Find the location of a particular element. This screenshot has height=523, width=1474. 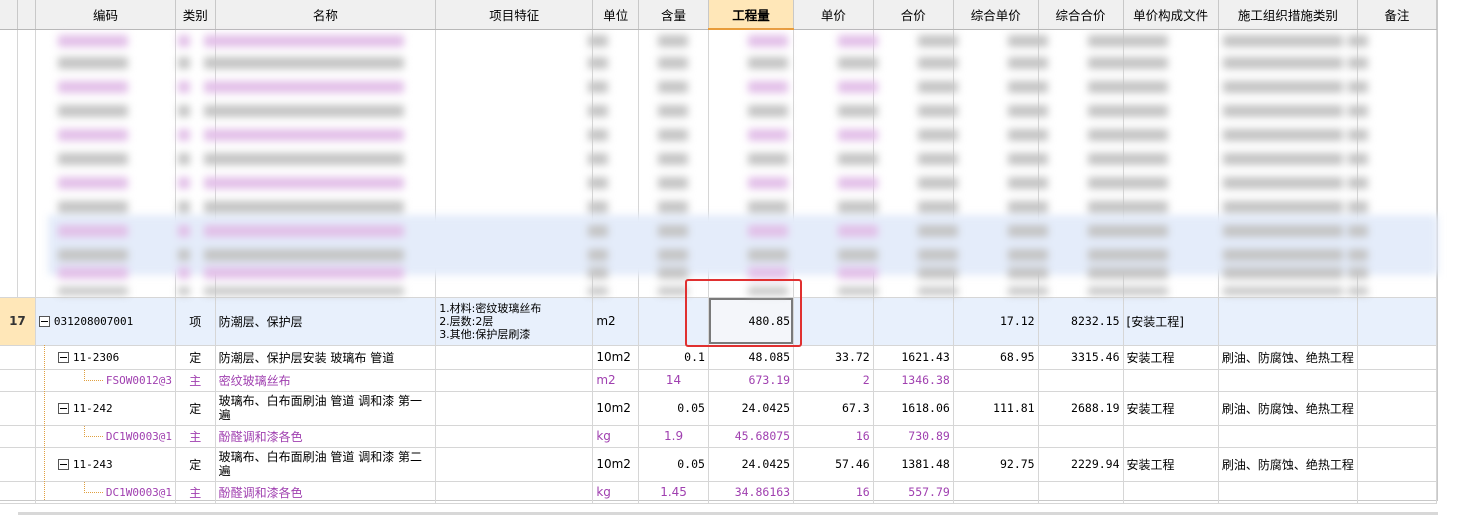

item-composite-unit-price: 17.12 is located at coordinates (996, 321).